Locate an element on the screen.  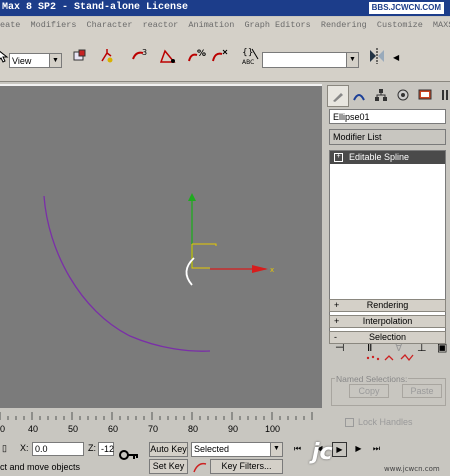
spline-level-icon is located at coordinates (407, 358).